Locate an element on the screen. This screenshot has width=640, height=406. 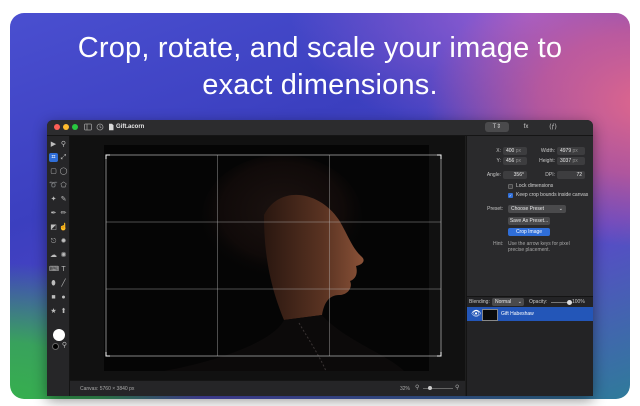
lock-dimensions-checkbox is located at coordinates (510, 186).